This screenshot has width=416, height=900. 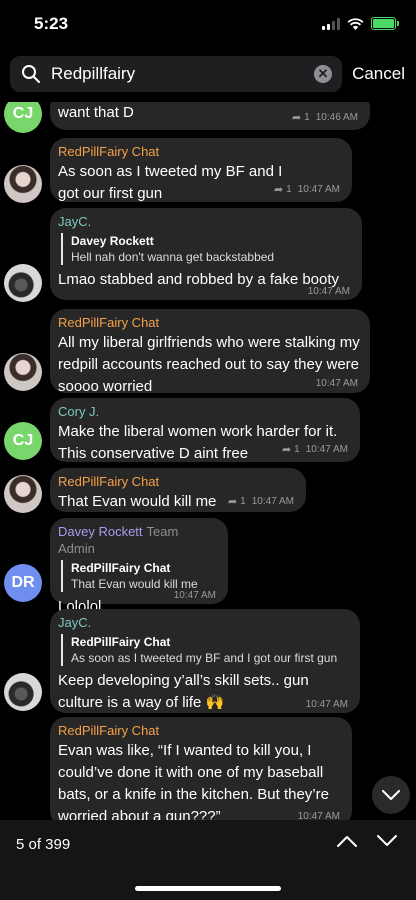 What do you see at coordinates (378, 74) in the screenshot?
I see `cancel-button: Cancel` at bounding box center [378, 74].